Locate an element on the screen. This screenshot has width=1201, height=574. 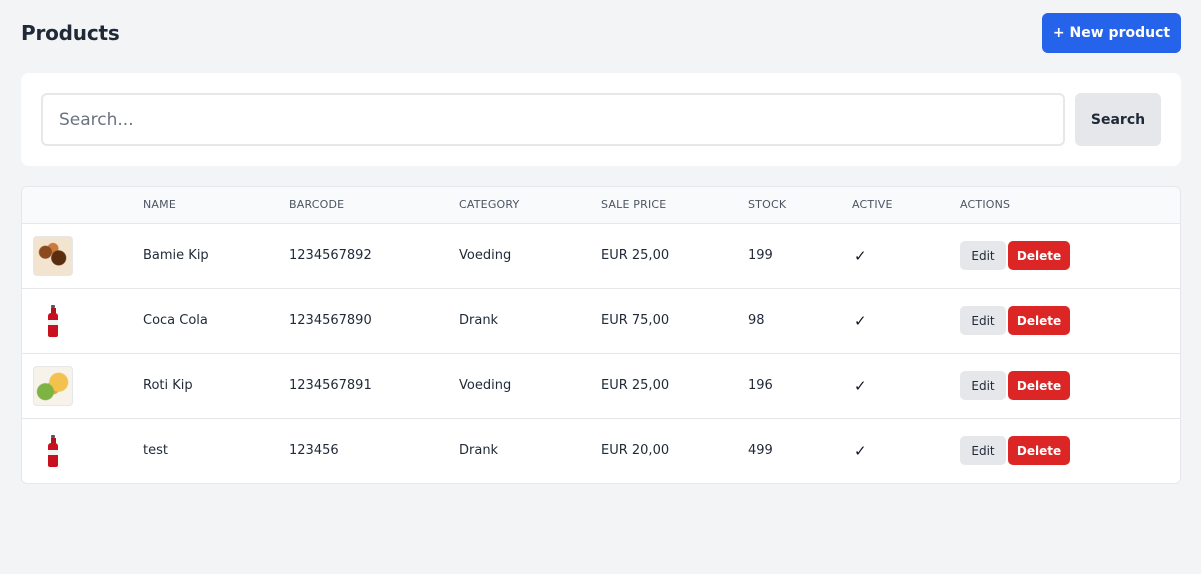
product-name: Coca Cola is located at coordinates (175, 320).